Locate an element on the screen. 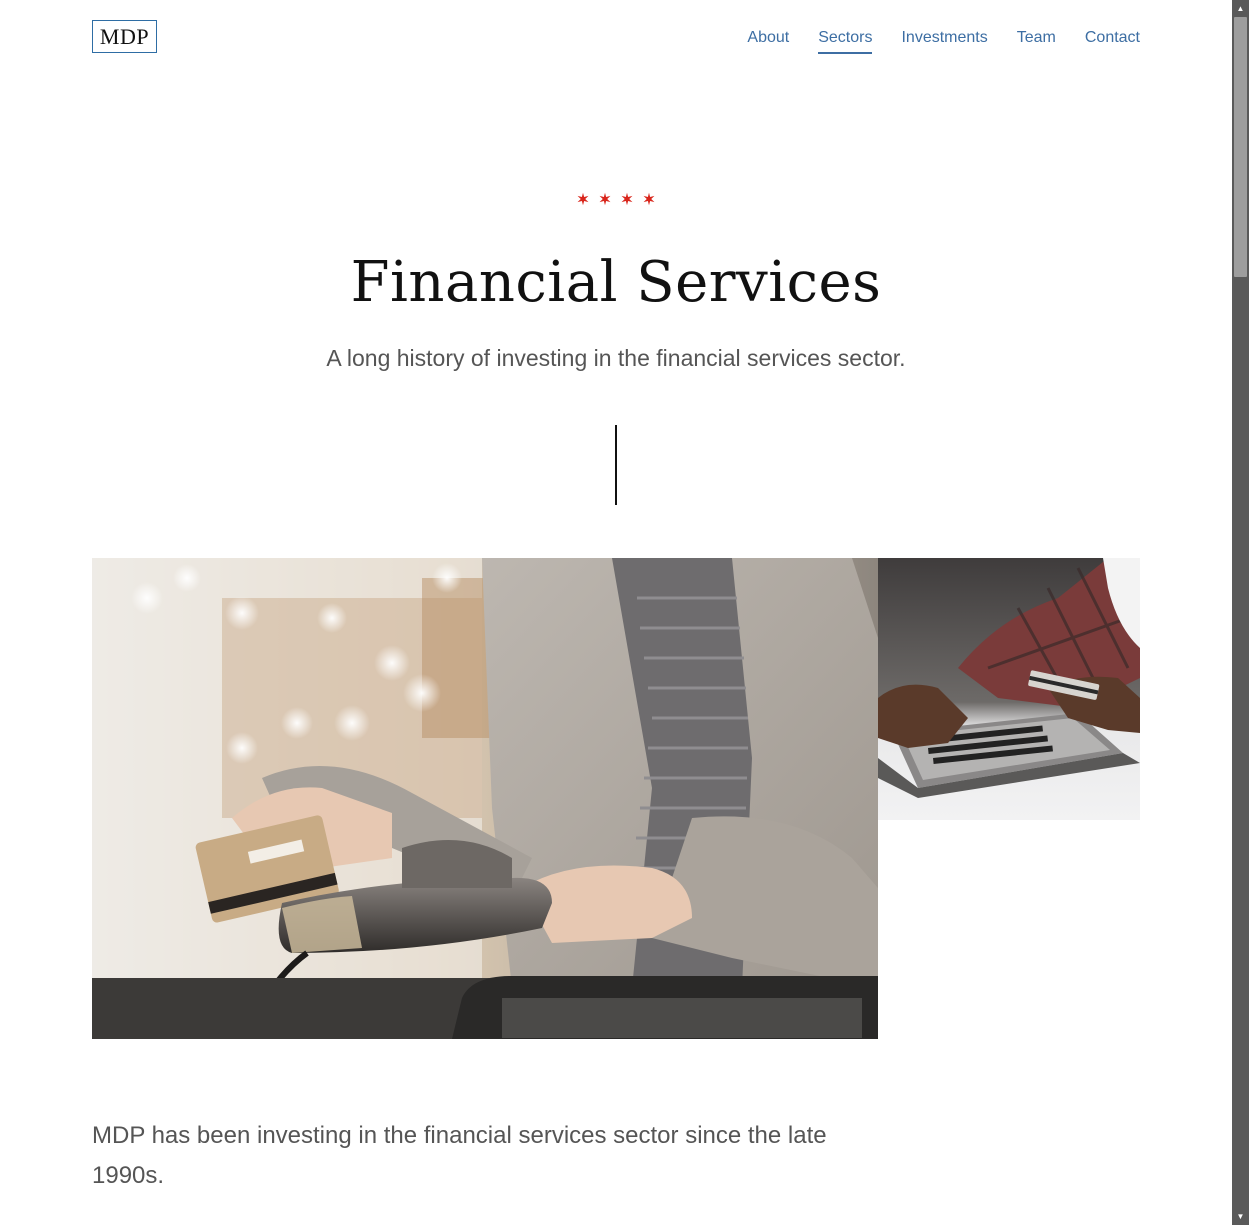  nav-contact: Contact is located at coordinates (1112, 41).